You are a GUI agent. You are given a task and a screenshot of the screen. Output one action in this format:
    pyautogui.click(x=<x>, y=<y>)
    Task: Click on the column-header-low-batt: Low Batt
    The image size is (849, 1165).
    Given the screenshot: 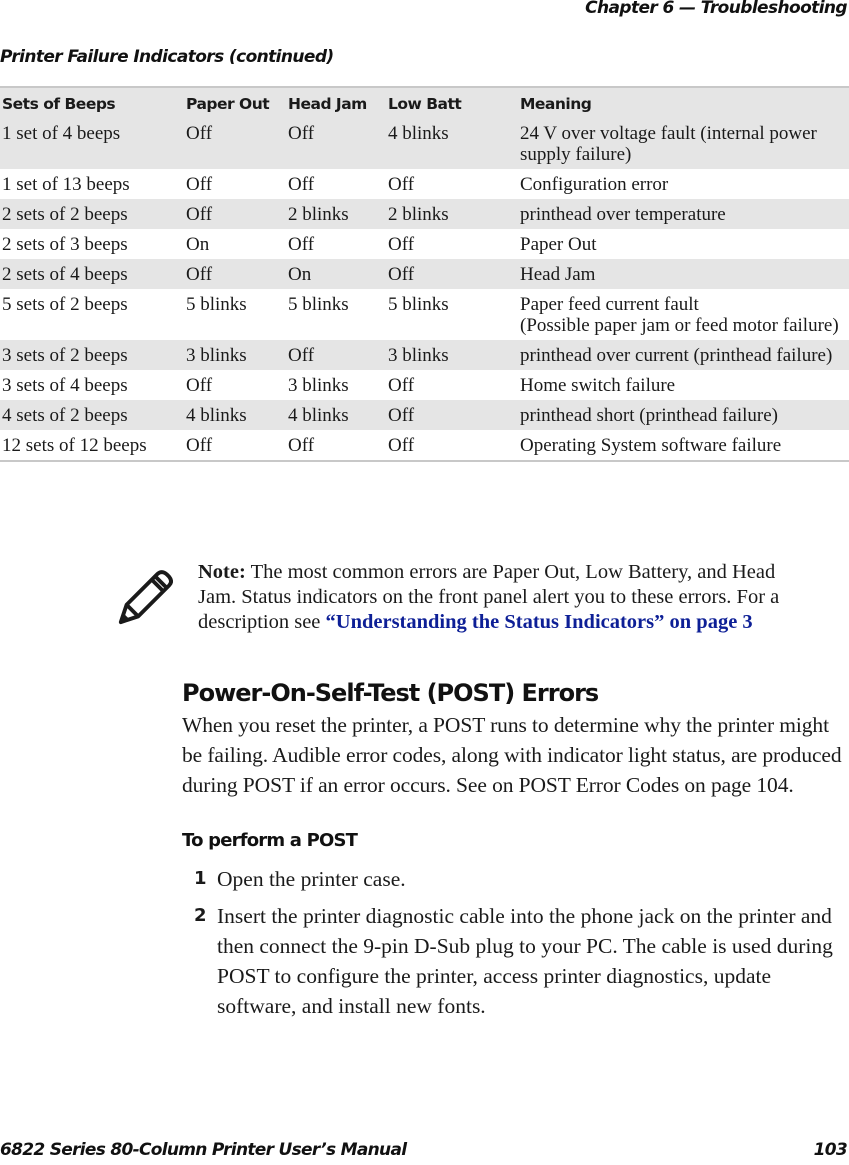 What is the action you would take?
    pyautogui.click(x=425, y=104)
    